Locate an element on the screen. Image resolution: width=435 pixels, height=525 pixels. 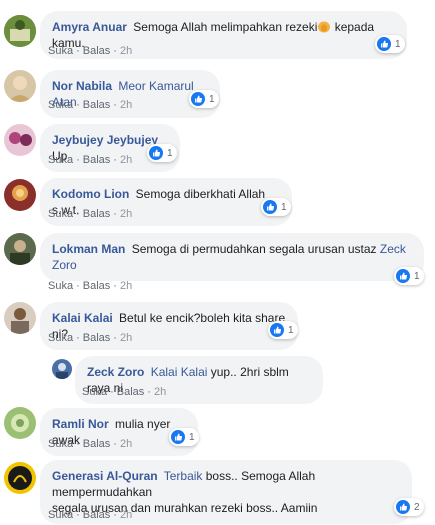
comment-author: Kalai Kalai is located at coordinates (82, 318).